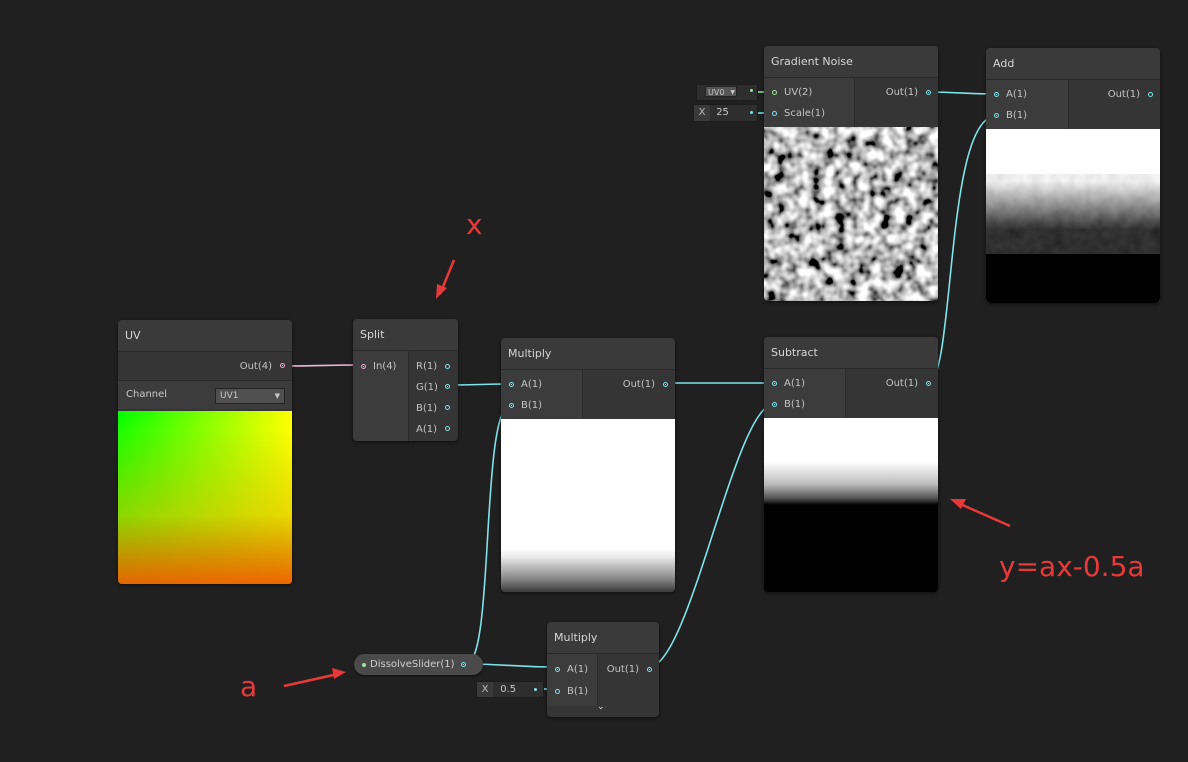  What do you see at coordinates (901, 92) in the screenshot?
I see `gradient-noise-out-label: Out(1)` at bounding box center [901, 92].